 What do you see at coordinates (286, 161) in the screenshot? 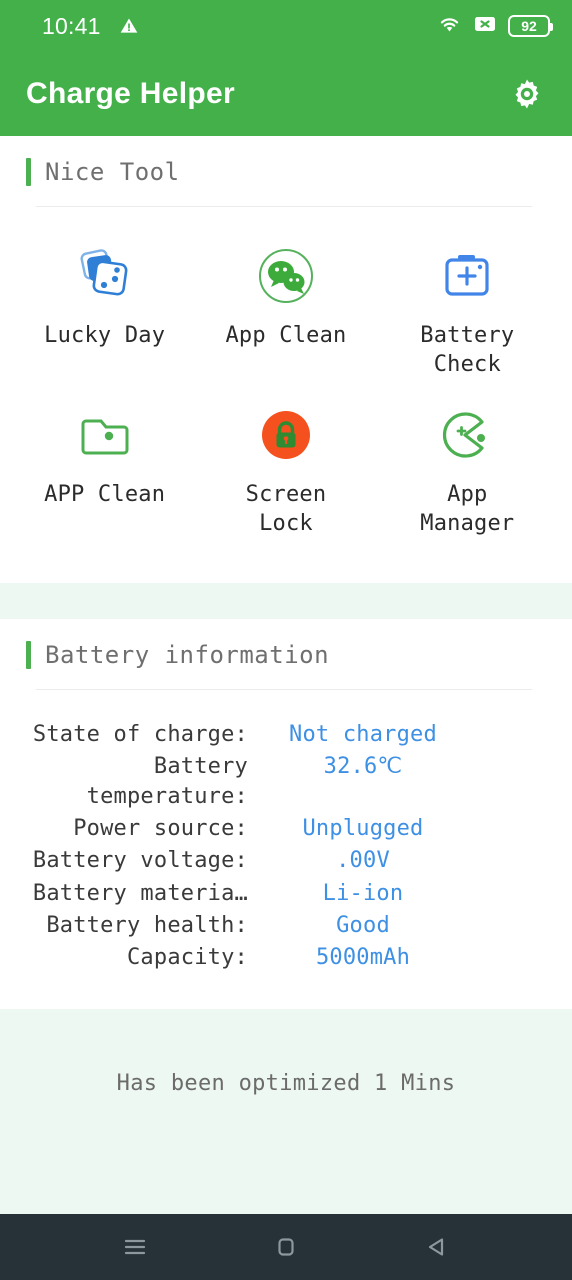
I see `tools-section-header: Nice Tool` at bounding box center [286, 161].